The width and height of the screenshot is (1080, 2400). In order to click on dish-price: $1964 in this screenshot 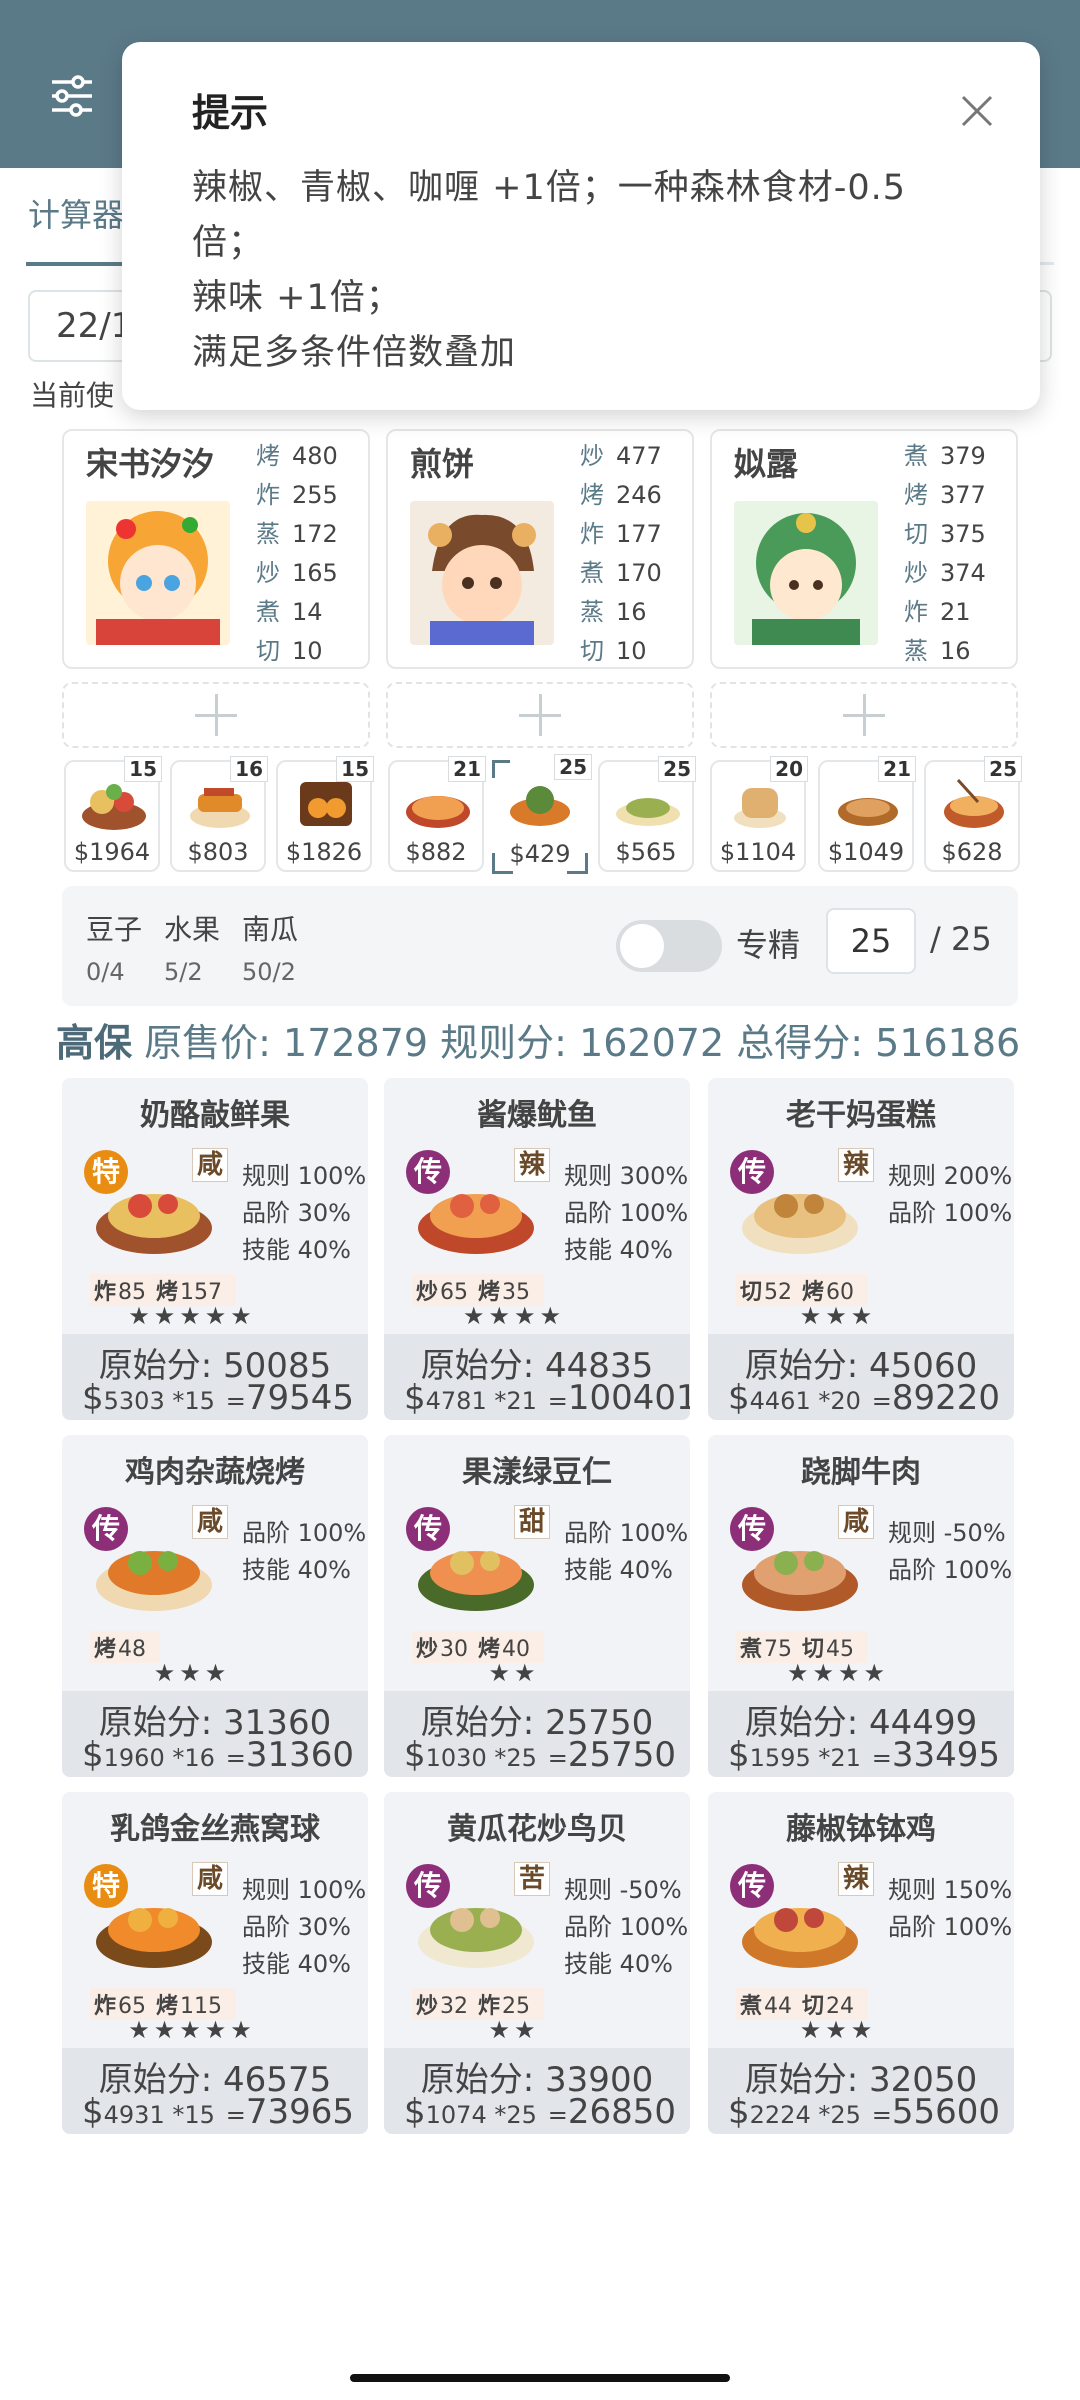, I will do `click(112, 852)`.